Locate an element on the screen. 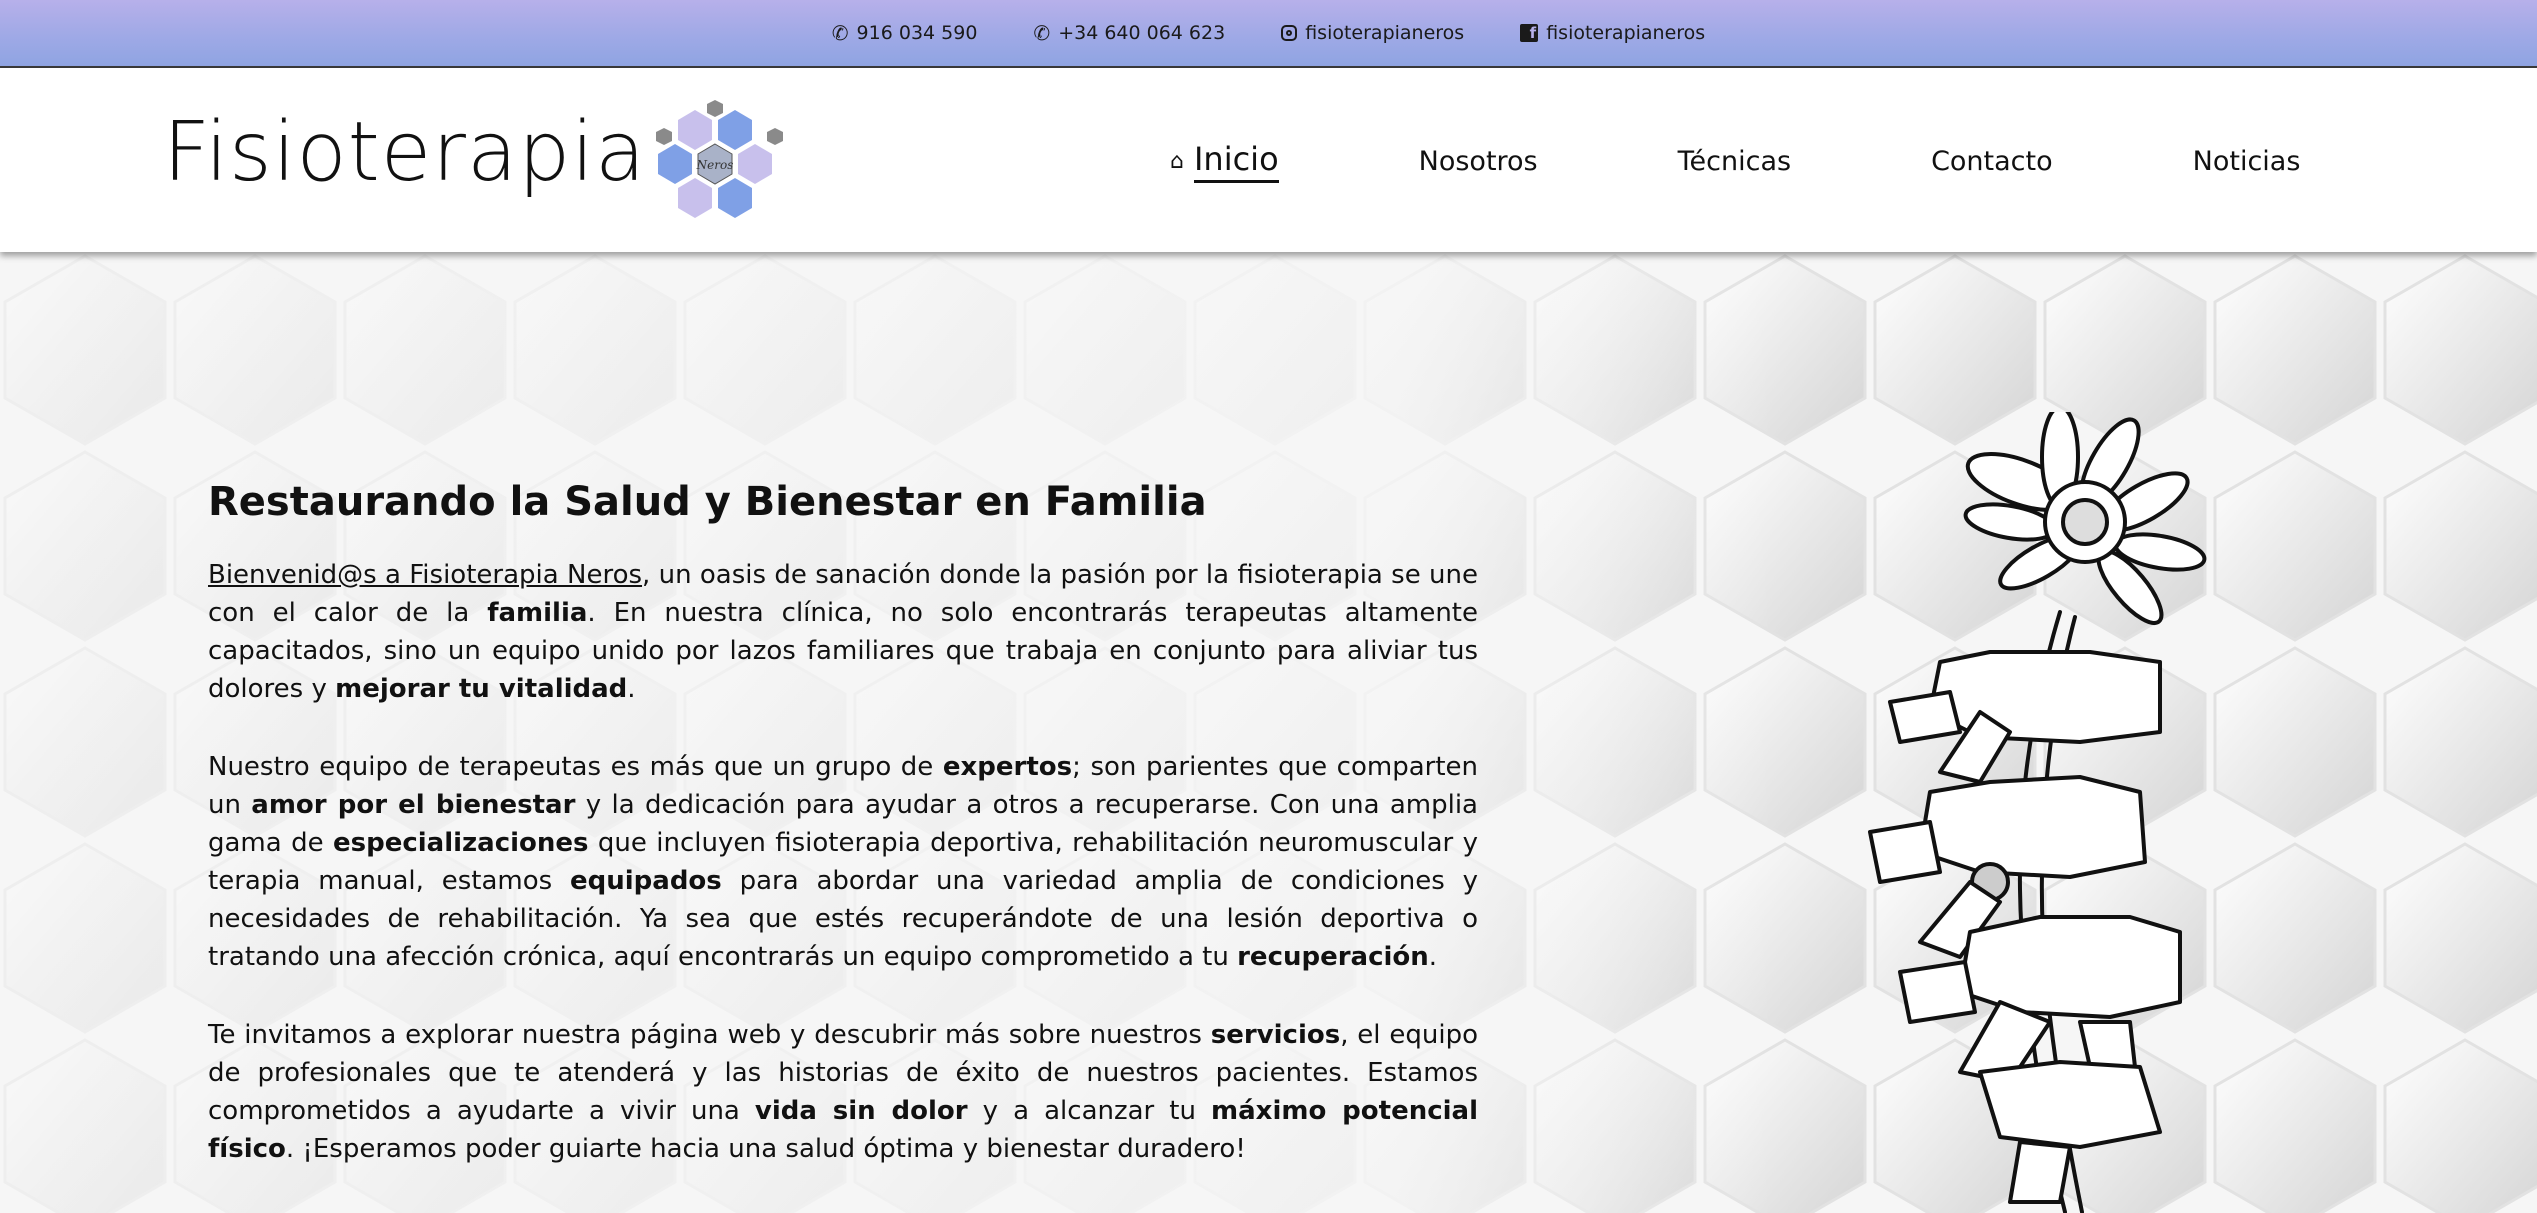 This screenshot has height=1213, width=2537. phone-number: 916 034 590 is located at coordinates (917, 33).